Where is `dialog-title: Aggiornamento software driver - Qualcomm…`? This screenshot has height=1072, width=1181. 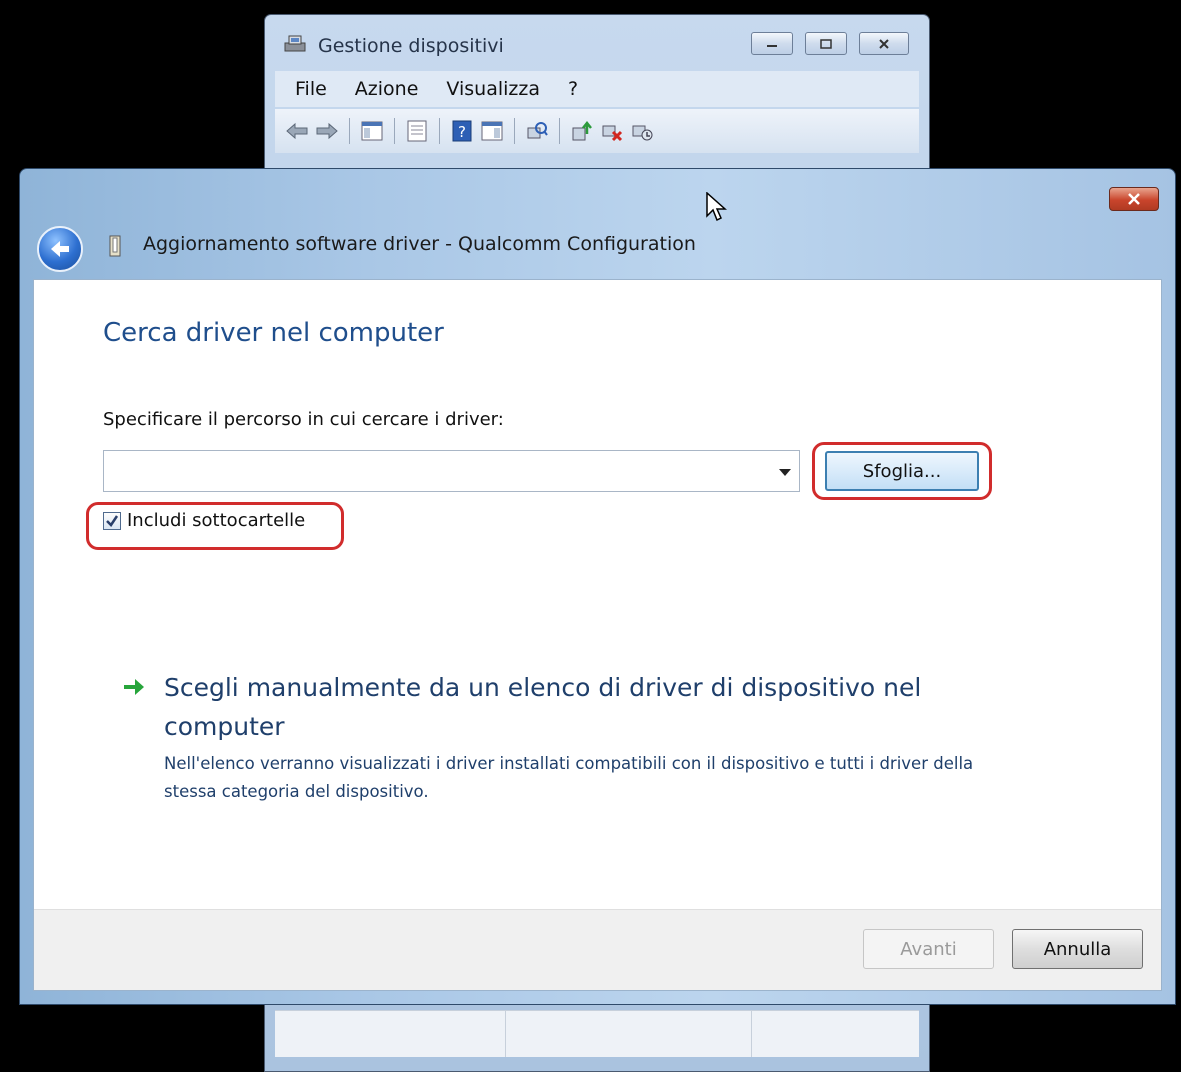 dialog-title: Aggiornamento software driver - Qualcomm… is located at coordinates (419, 244).